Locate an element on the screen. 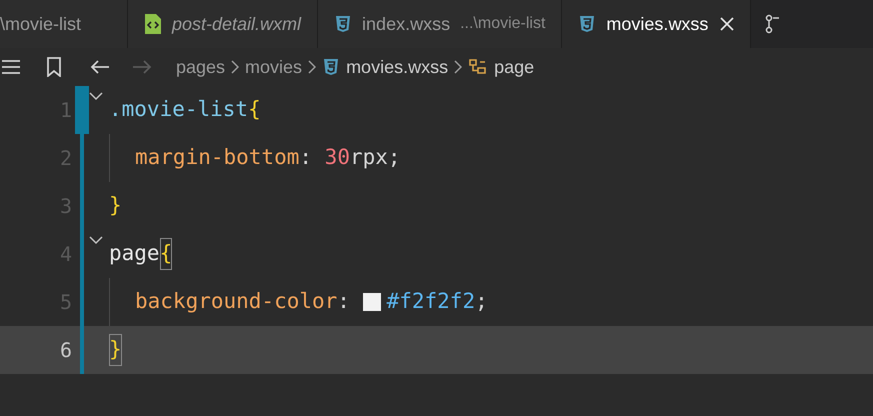 The image size is (873, 416). tab-label: \movie-list is located at coordinates (41, 24).